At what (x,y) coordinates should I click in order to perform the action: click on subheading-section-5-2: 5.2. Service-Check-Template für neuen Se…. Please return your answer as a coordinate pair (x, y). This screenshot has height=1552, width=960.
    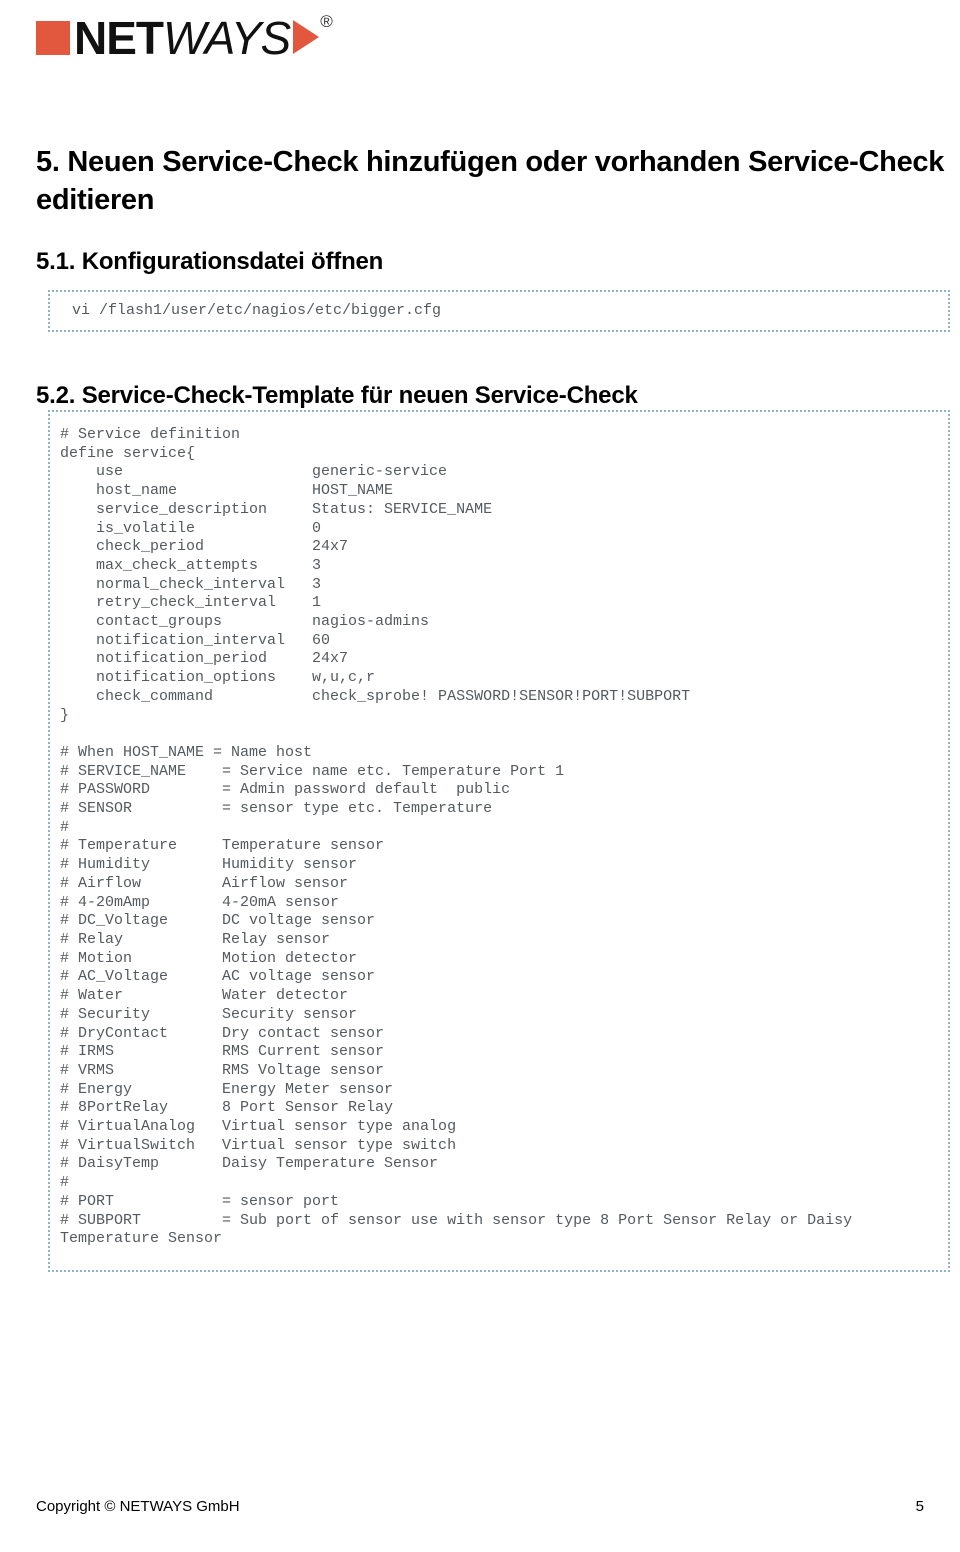
    Looking at the image, I should click on (337, 395).